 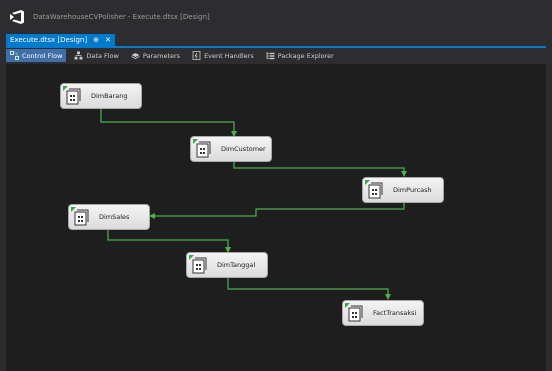 I want to click on task-dim-customer: DimCustomer, so click(x=231, y=149).